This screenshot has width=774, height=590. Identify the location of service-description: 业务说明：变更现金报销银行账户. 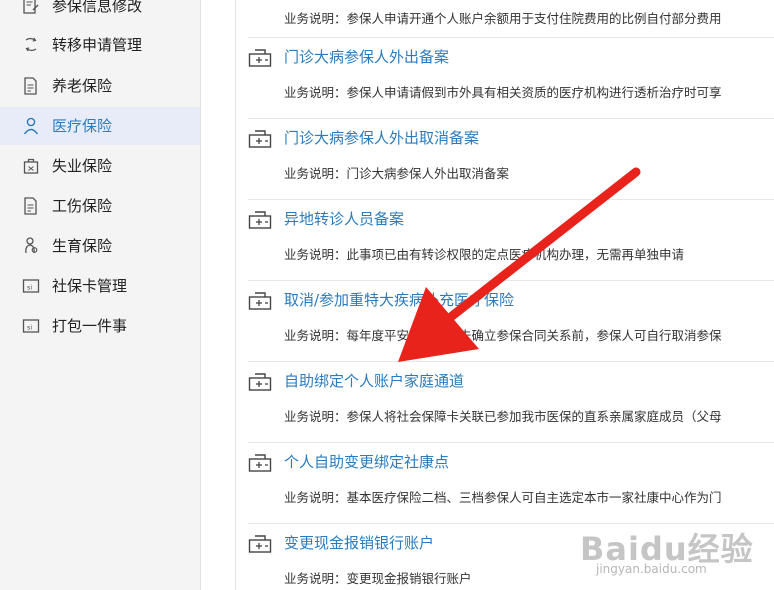
(378, 578).